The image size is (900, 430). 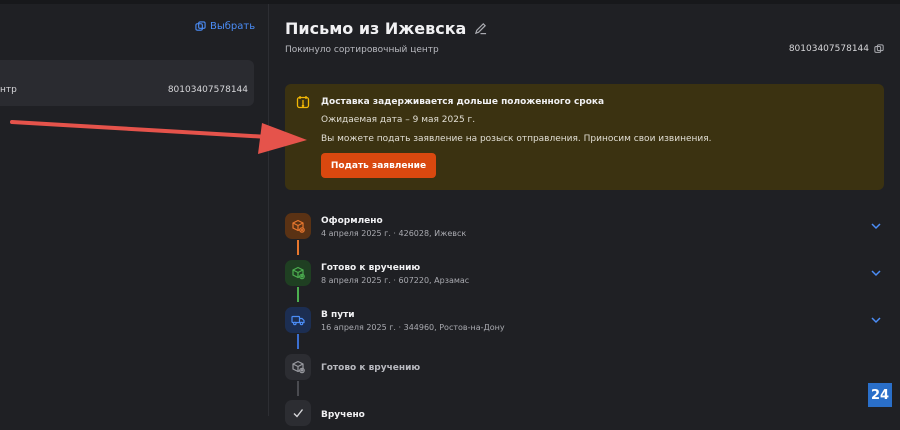 What do you see at coordinates (394, 233) in the screenshot?
I see `timeline-step-details: 4 апреля 2025 г. · 426028, Ижевск` at bounding box center [394, 233].